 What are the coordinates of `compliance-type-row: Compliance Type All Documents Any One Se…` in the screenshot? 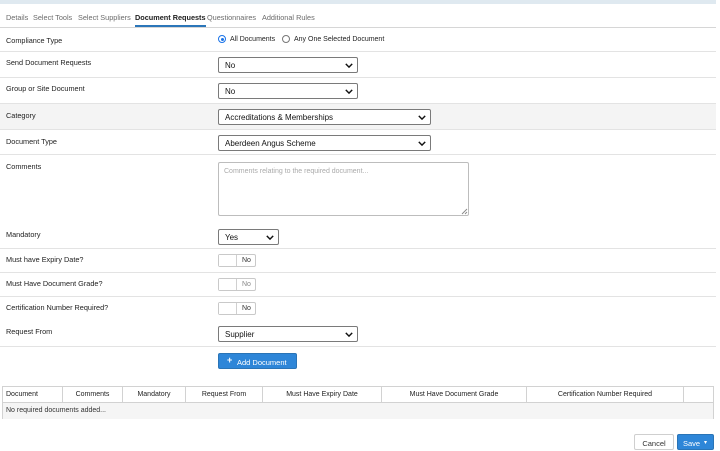 It's located at (358, 40).